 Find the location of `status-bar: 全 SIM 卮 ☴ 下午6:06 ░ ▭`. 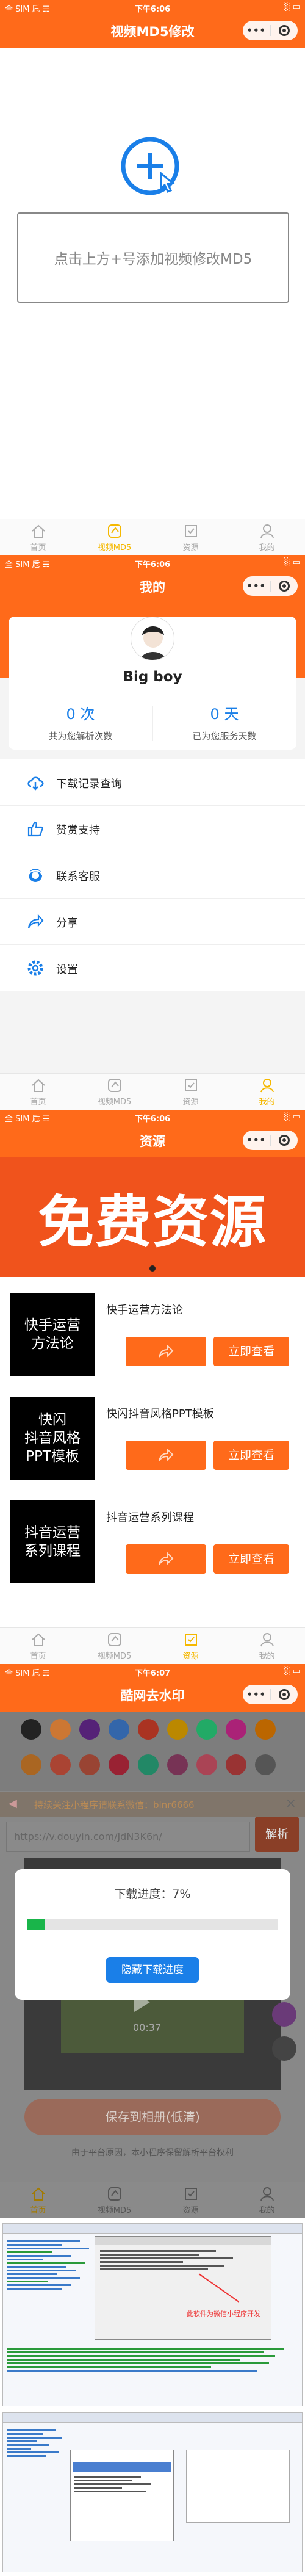

status-bar: 全 SIM 卮 ☴ 下午6:06 ░ ▭ is located at coordinates (152, 1118).